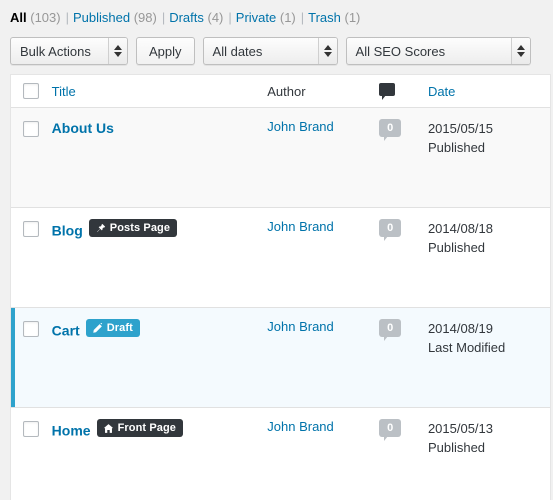 The width and height of the screenshot is (553, 500). I want to click on select-all-checkbox, so click(31, 91).